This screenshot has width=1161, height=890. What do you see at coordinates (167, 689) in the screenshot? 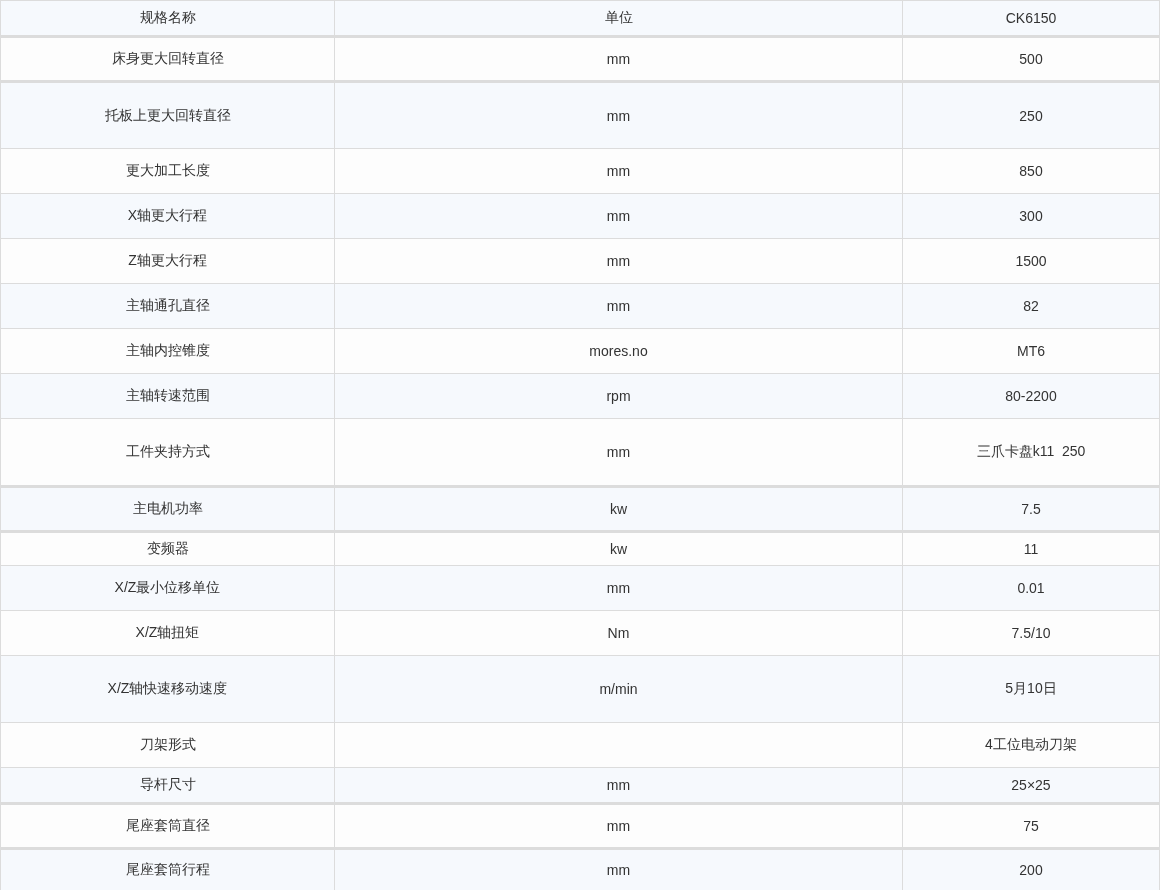
I see `spec-name-cell: X/Z轴快速移动速度` at bounding box center [167, 689].